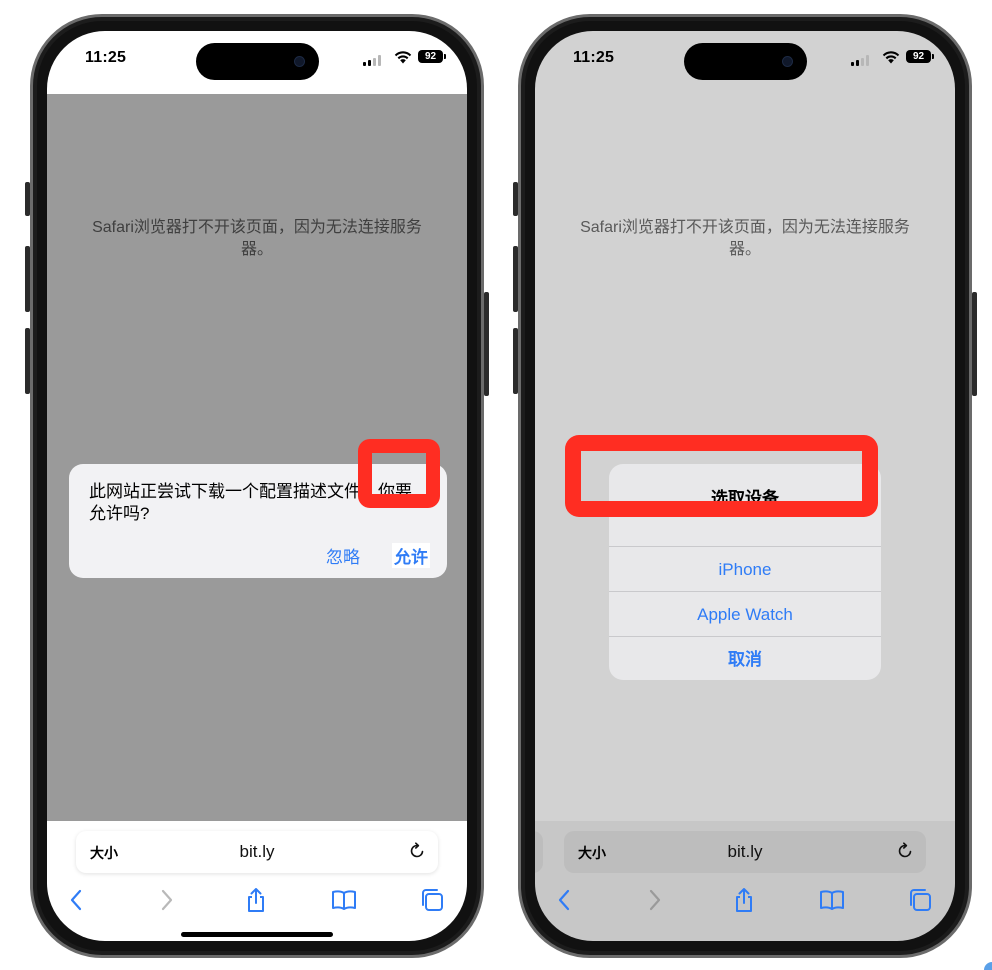  I want to click on allow-highlight-box, so click(399, 473).